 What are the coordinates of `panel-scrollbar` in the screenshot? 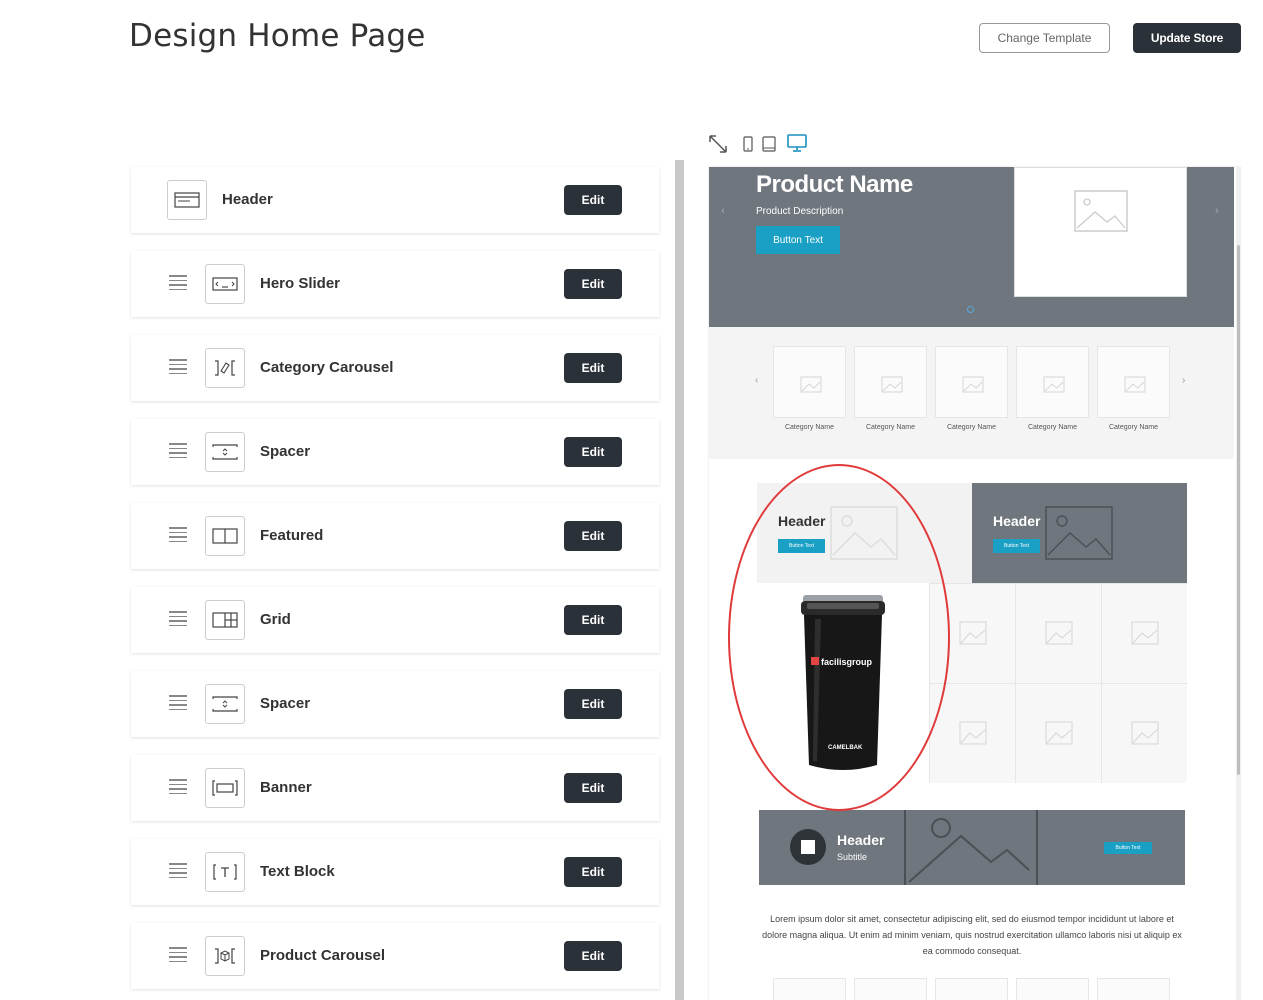 It's located at (679, 580).